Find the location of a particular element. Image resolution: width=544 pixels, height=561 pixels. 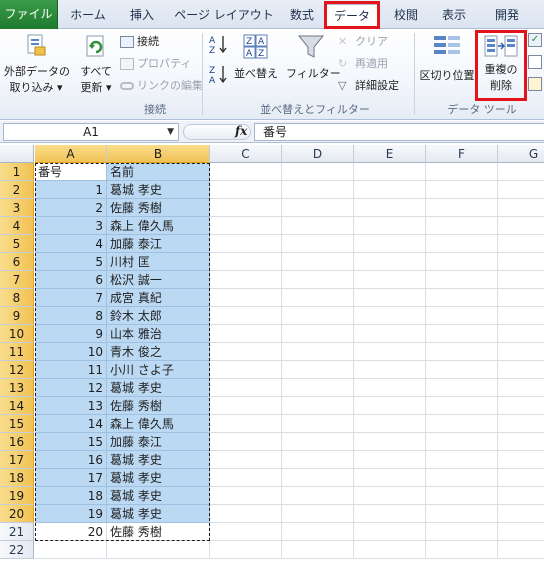

cell-c19 is located at coordinates (246, 496).